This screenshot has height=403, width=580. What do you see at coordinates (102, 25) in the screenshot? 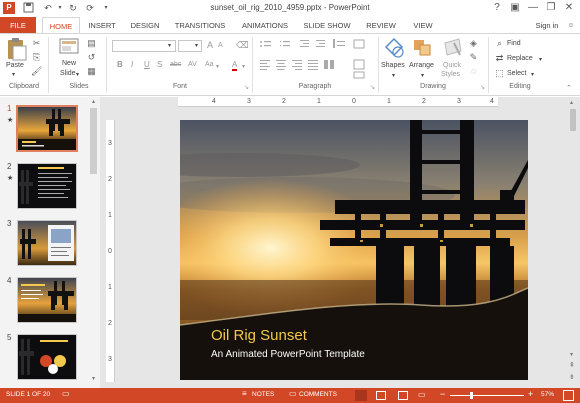
I see `tab-insert: INSERT` at bounding box center [102, 25].